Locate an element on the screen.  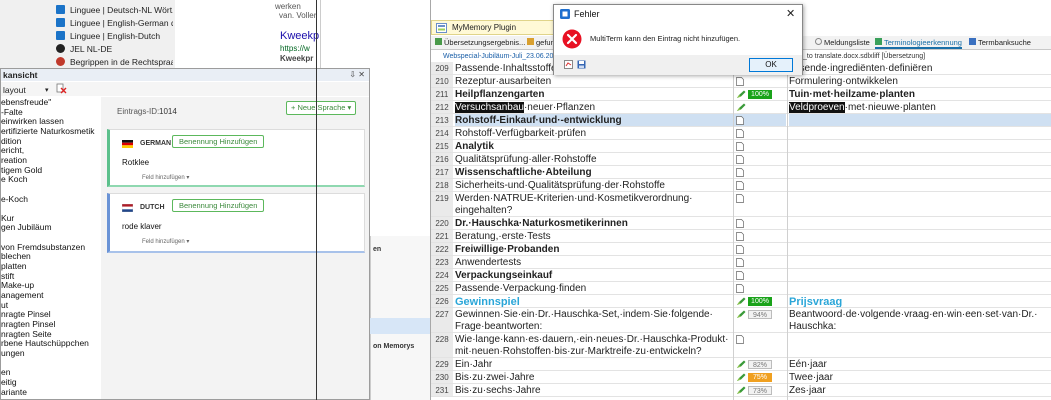
tab-term-recognition: Terminologieerkennung is located at coordinates (918, 43).